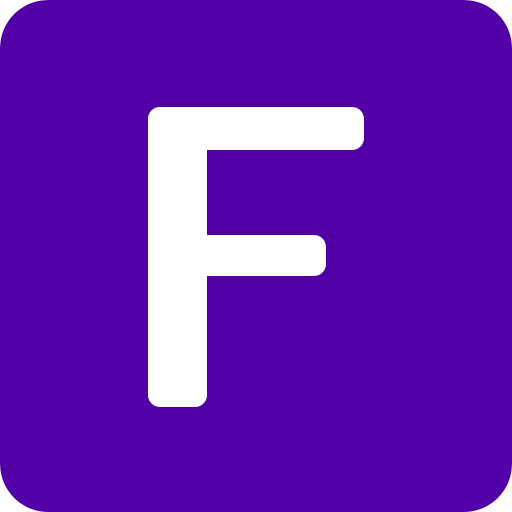 This screenshot has width=512, height=512. I want to click on f-middle-bar, so click(237, 255).